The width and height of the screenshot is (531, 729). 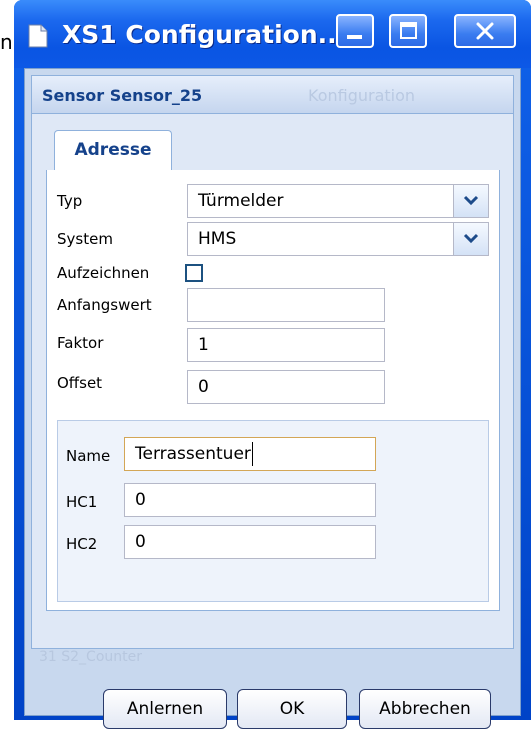 I want to click on panel-header: Sensor Sensor_25 Konfiguration, so click(x=272, y=94).